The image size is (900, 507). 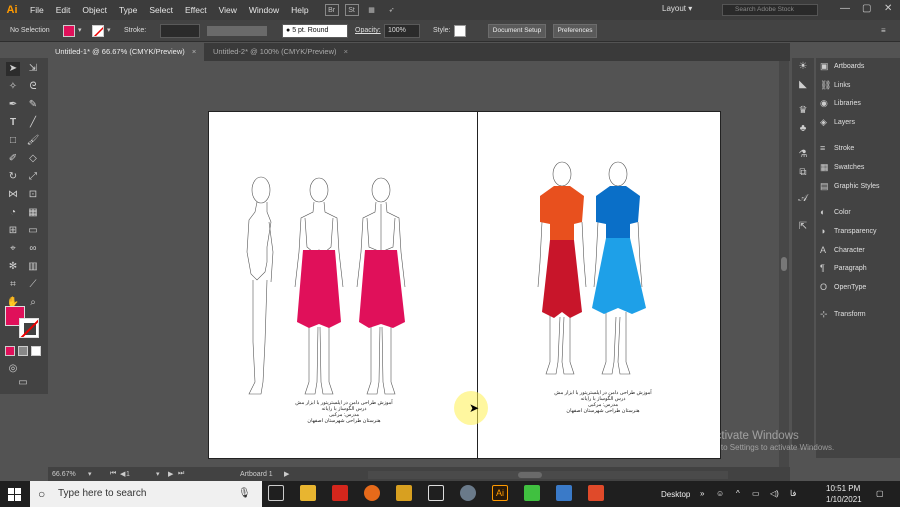 What do you see at coordinates (33, 141) in the screenshot?
I see `paintbrush-icon: 🖌` at bounding box center [33, 141].